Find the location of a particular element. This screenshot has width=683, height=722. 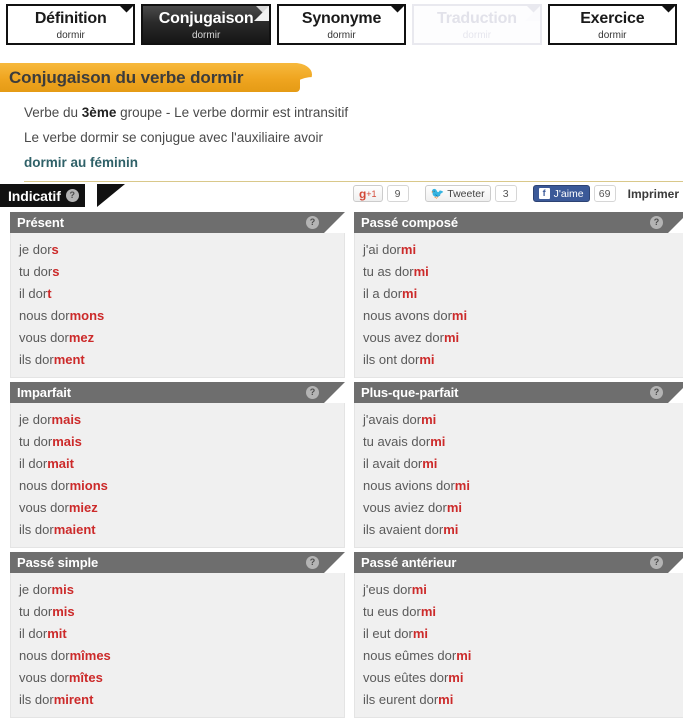

conjugation-row: ils ont dormi is located at coordinates (523, 360).